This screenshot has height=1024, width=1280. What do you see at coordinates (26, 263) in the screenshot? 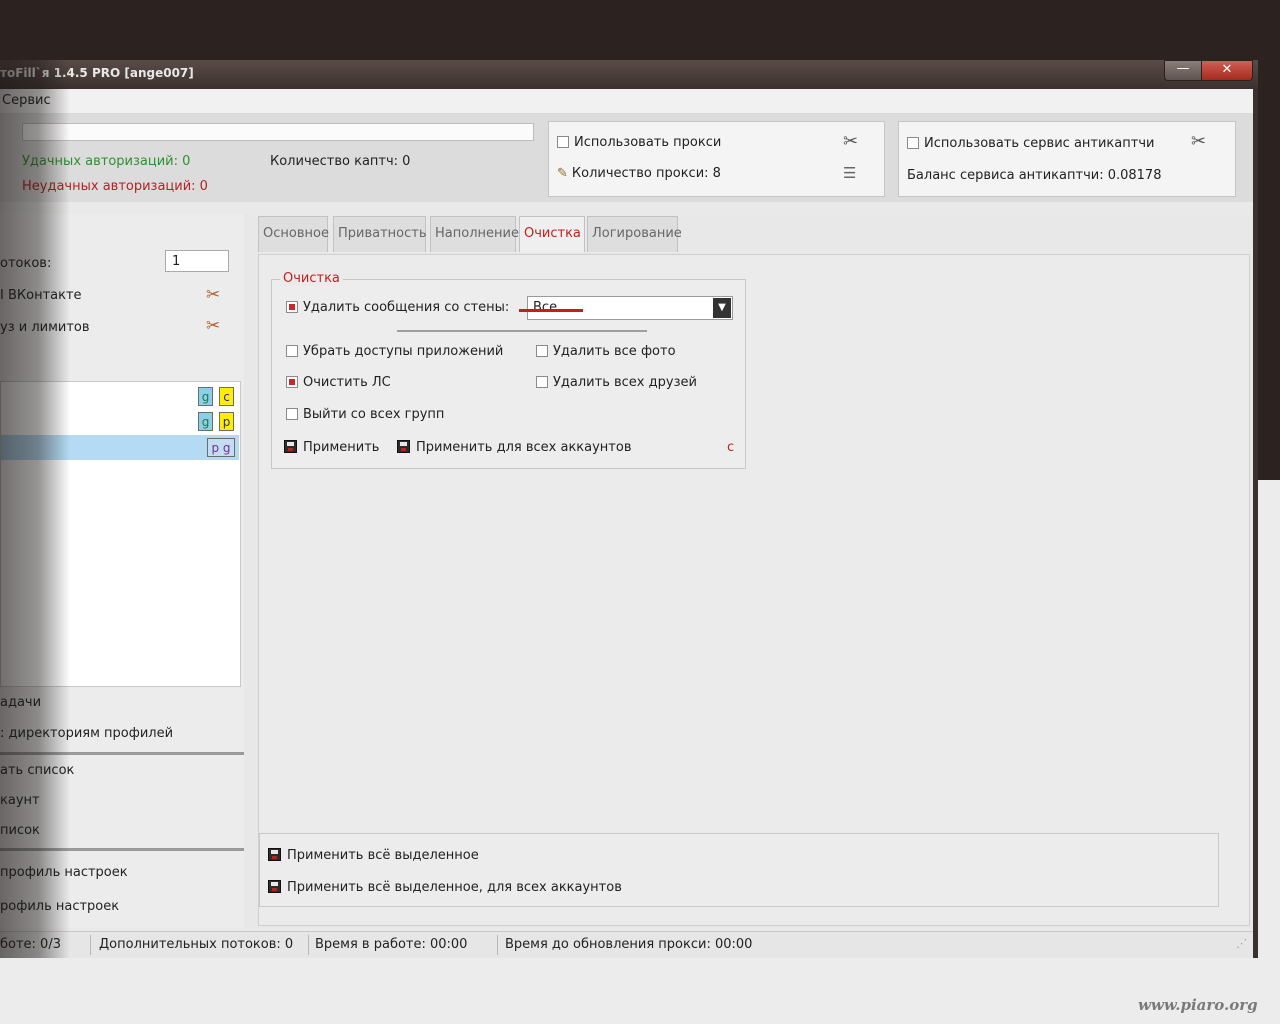
I see `threads-label: отоков:` at bounding box center [26, 263].